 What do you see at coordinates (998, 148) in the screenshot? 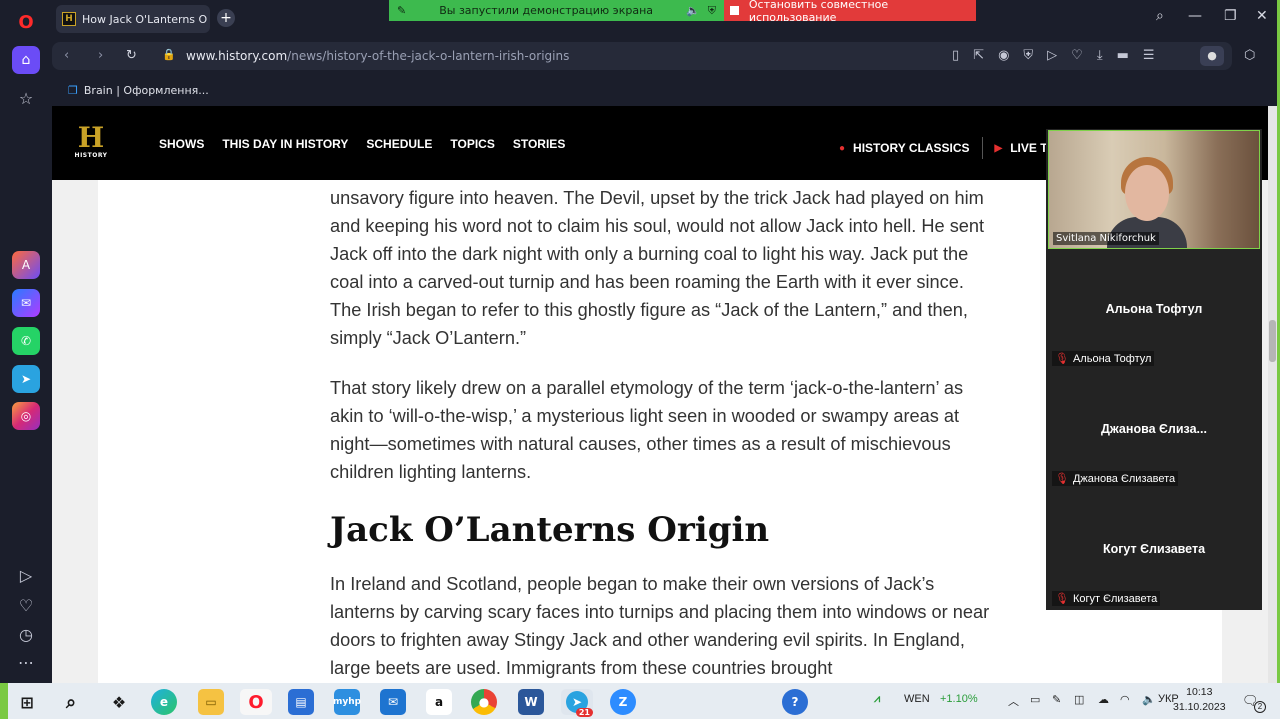
I see `play-triangle-icon: ▶` at bounding box center [998, 148].